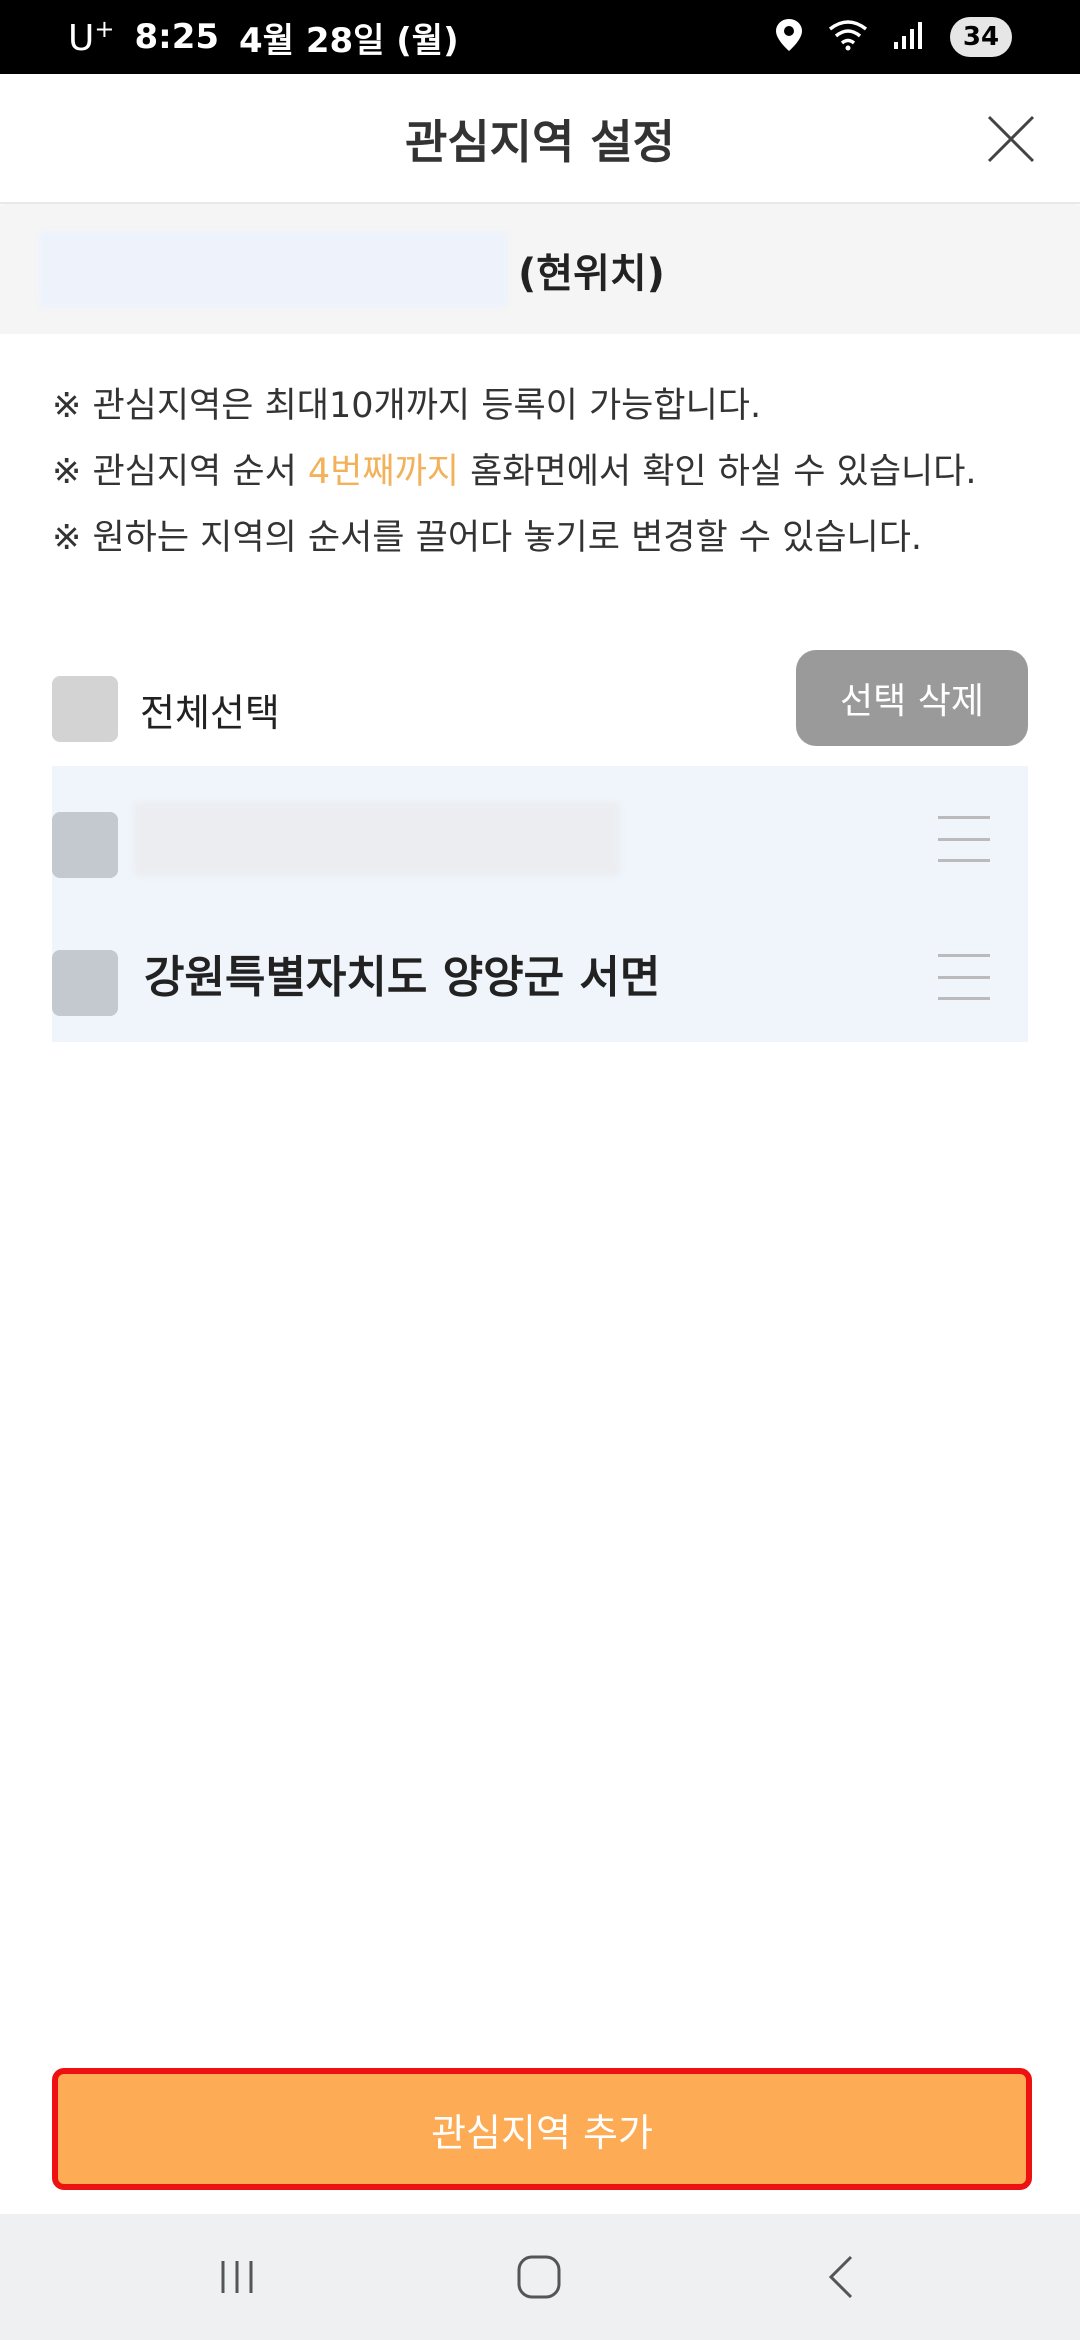 This screenshot has width=1080, height=2340. Describe the element at coordinates (540, 37) in the screenshot. I see `status-bar: U+ 8:25 4월 28일 (월) 34` at that location.